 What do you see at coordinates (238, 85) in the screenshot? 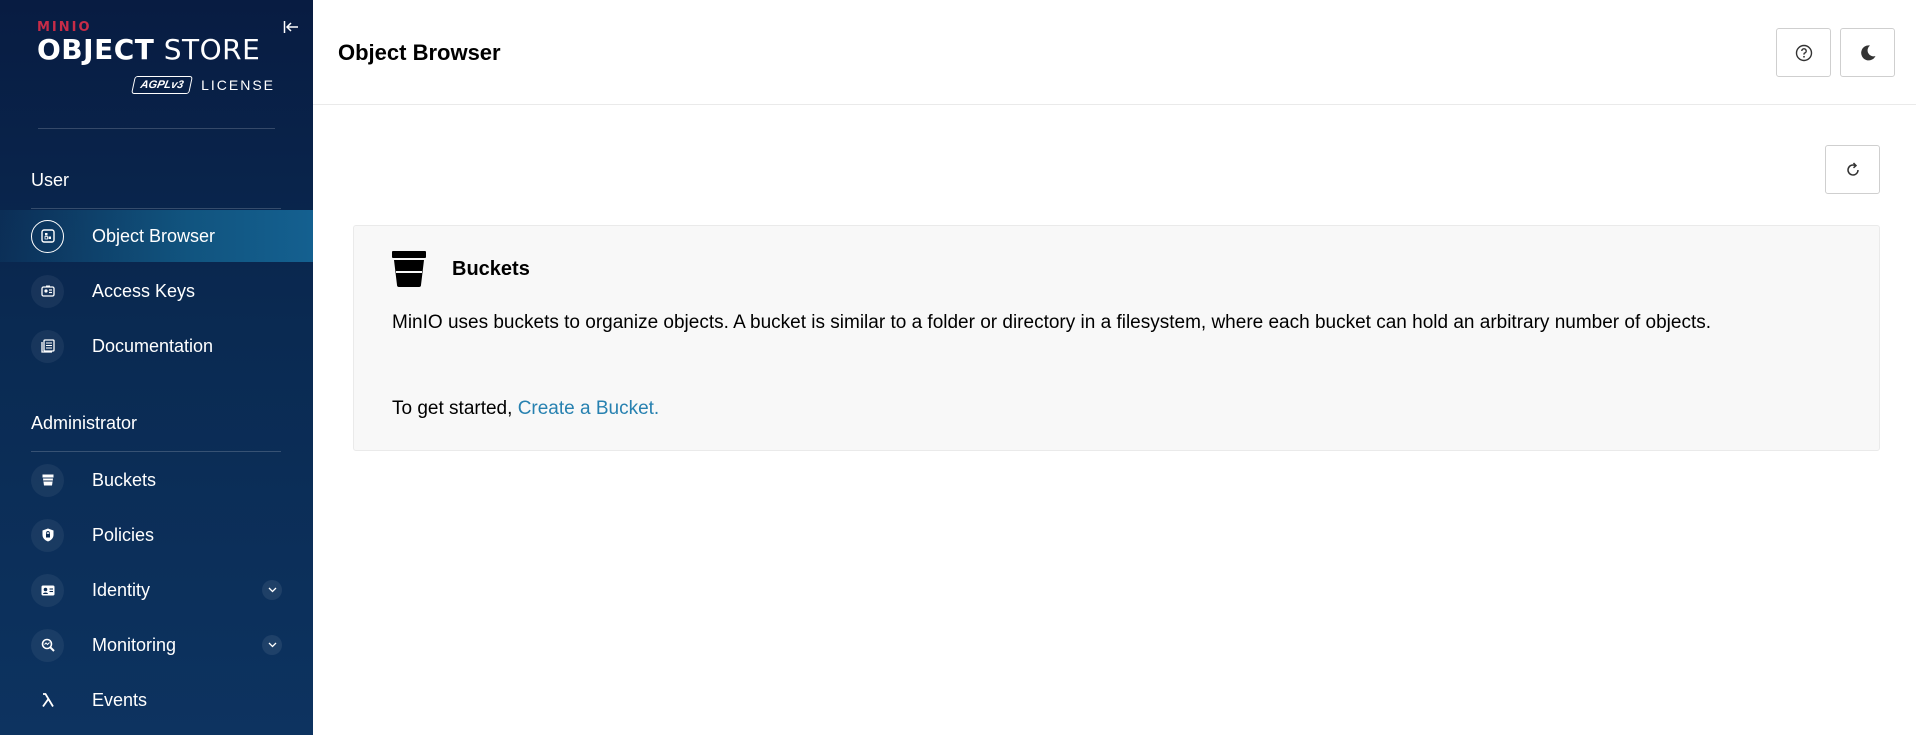
I see `license-text: LICENSE` at bounding box center [238, 85].